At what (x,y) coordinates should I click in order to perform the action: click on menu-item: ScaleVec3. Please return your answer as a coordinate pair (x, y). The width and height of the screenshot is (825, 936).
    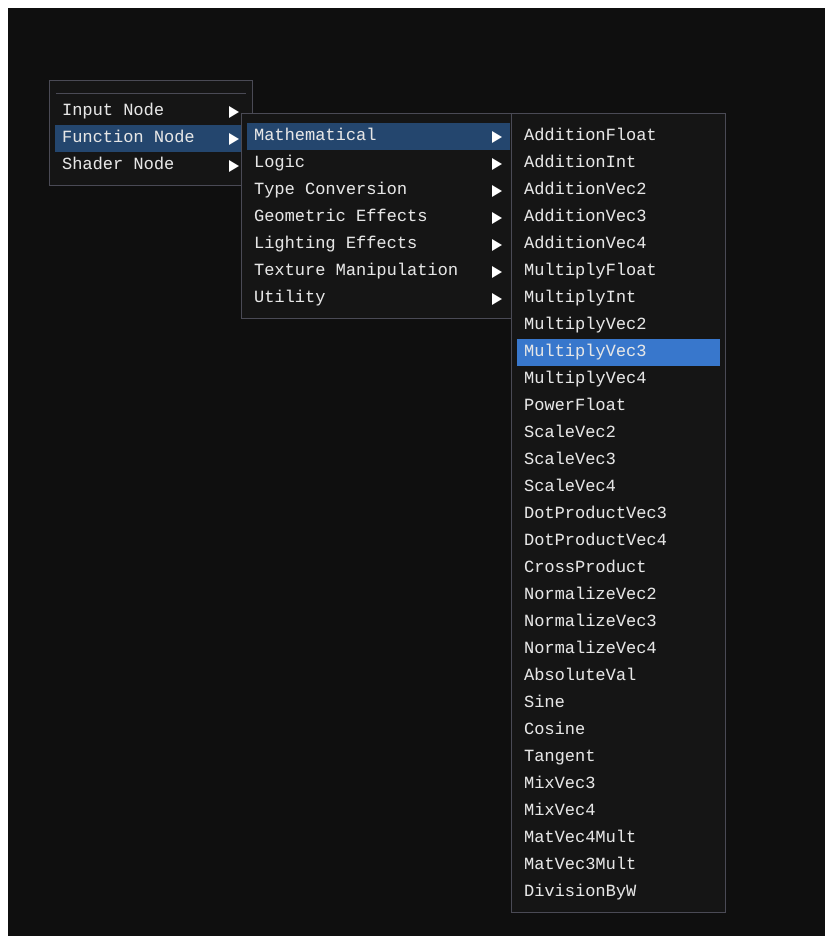
    Looking at the image, I should click on (618, 460).